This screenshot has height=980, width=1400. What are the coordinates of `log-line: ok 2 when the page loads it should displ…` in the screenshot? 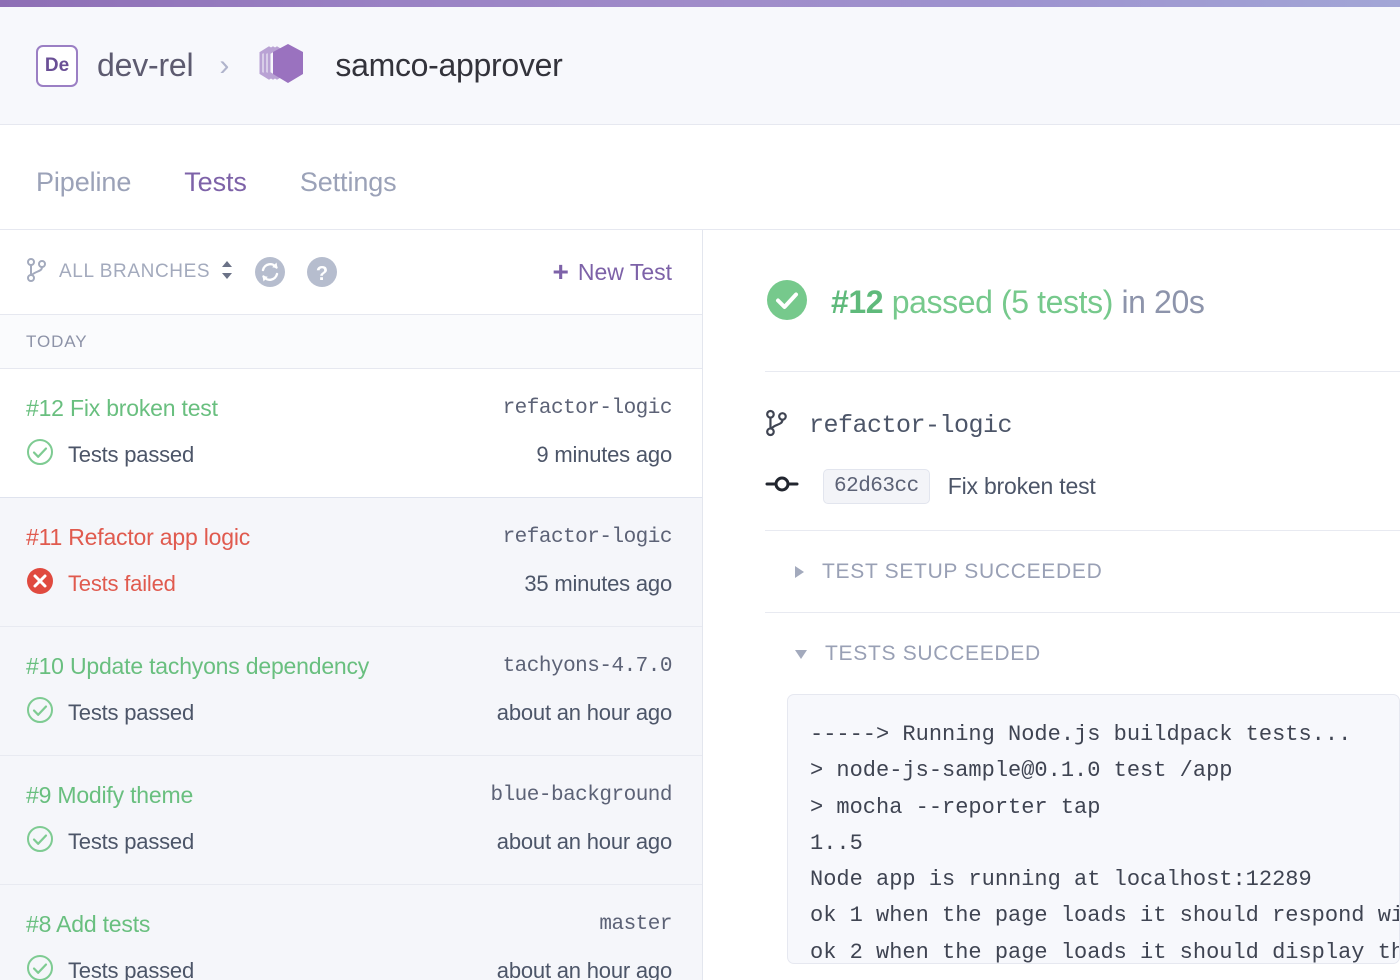 It's located at (1105, 951).